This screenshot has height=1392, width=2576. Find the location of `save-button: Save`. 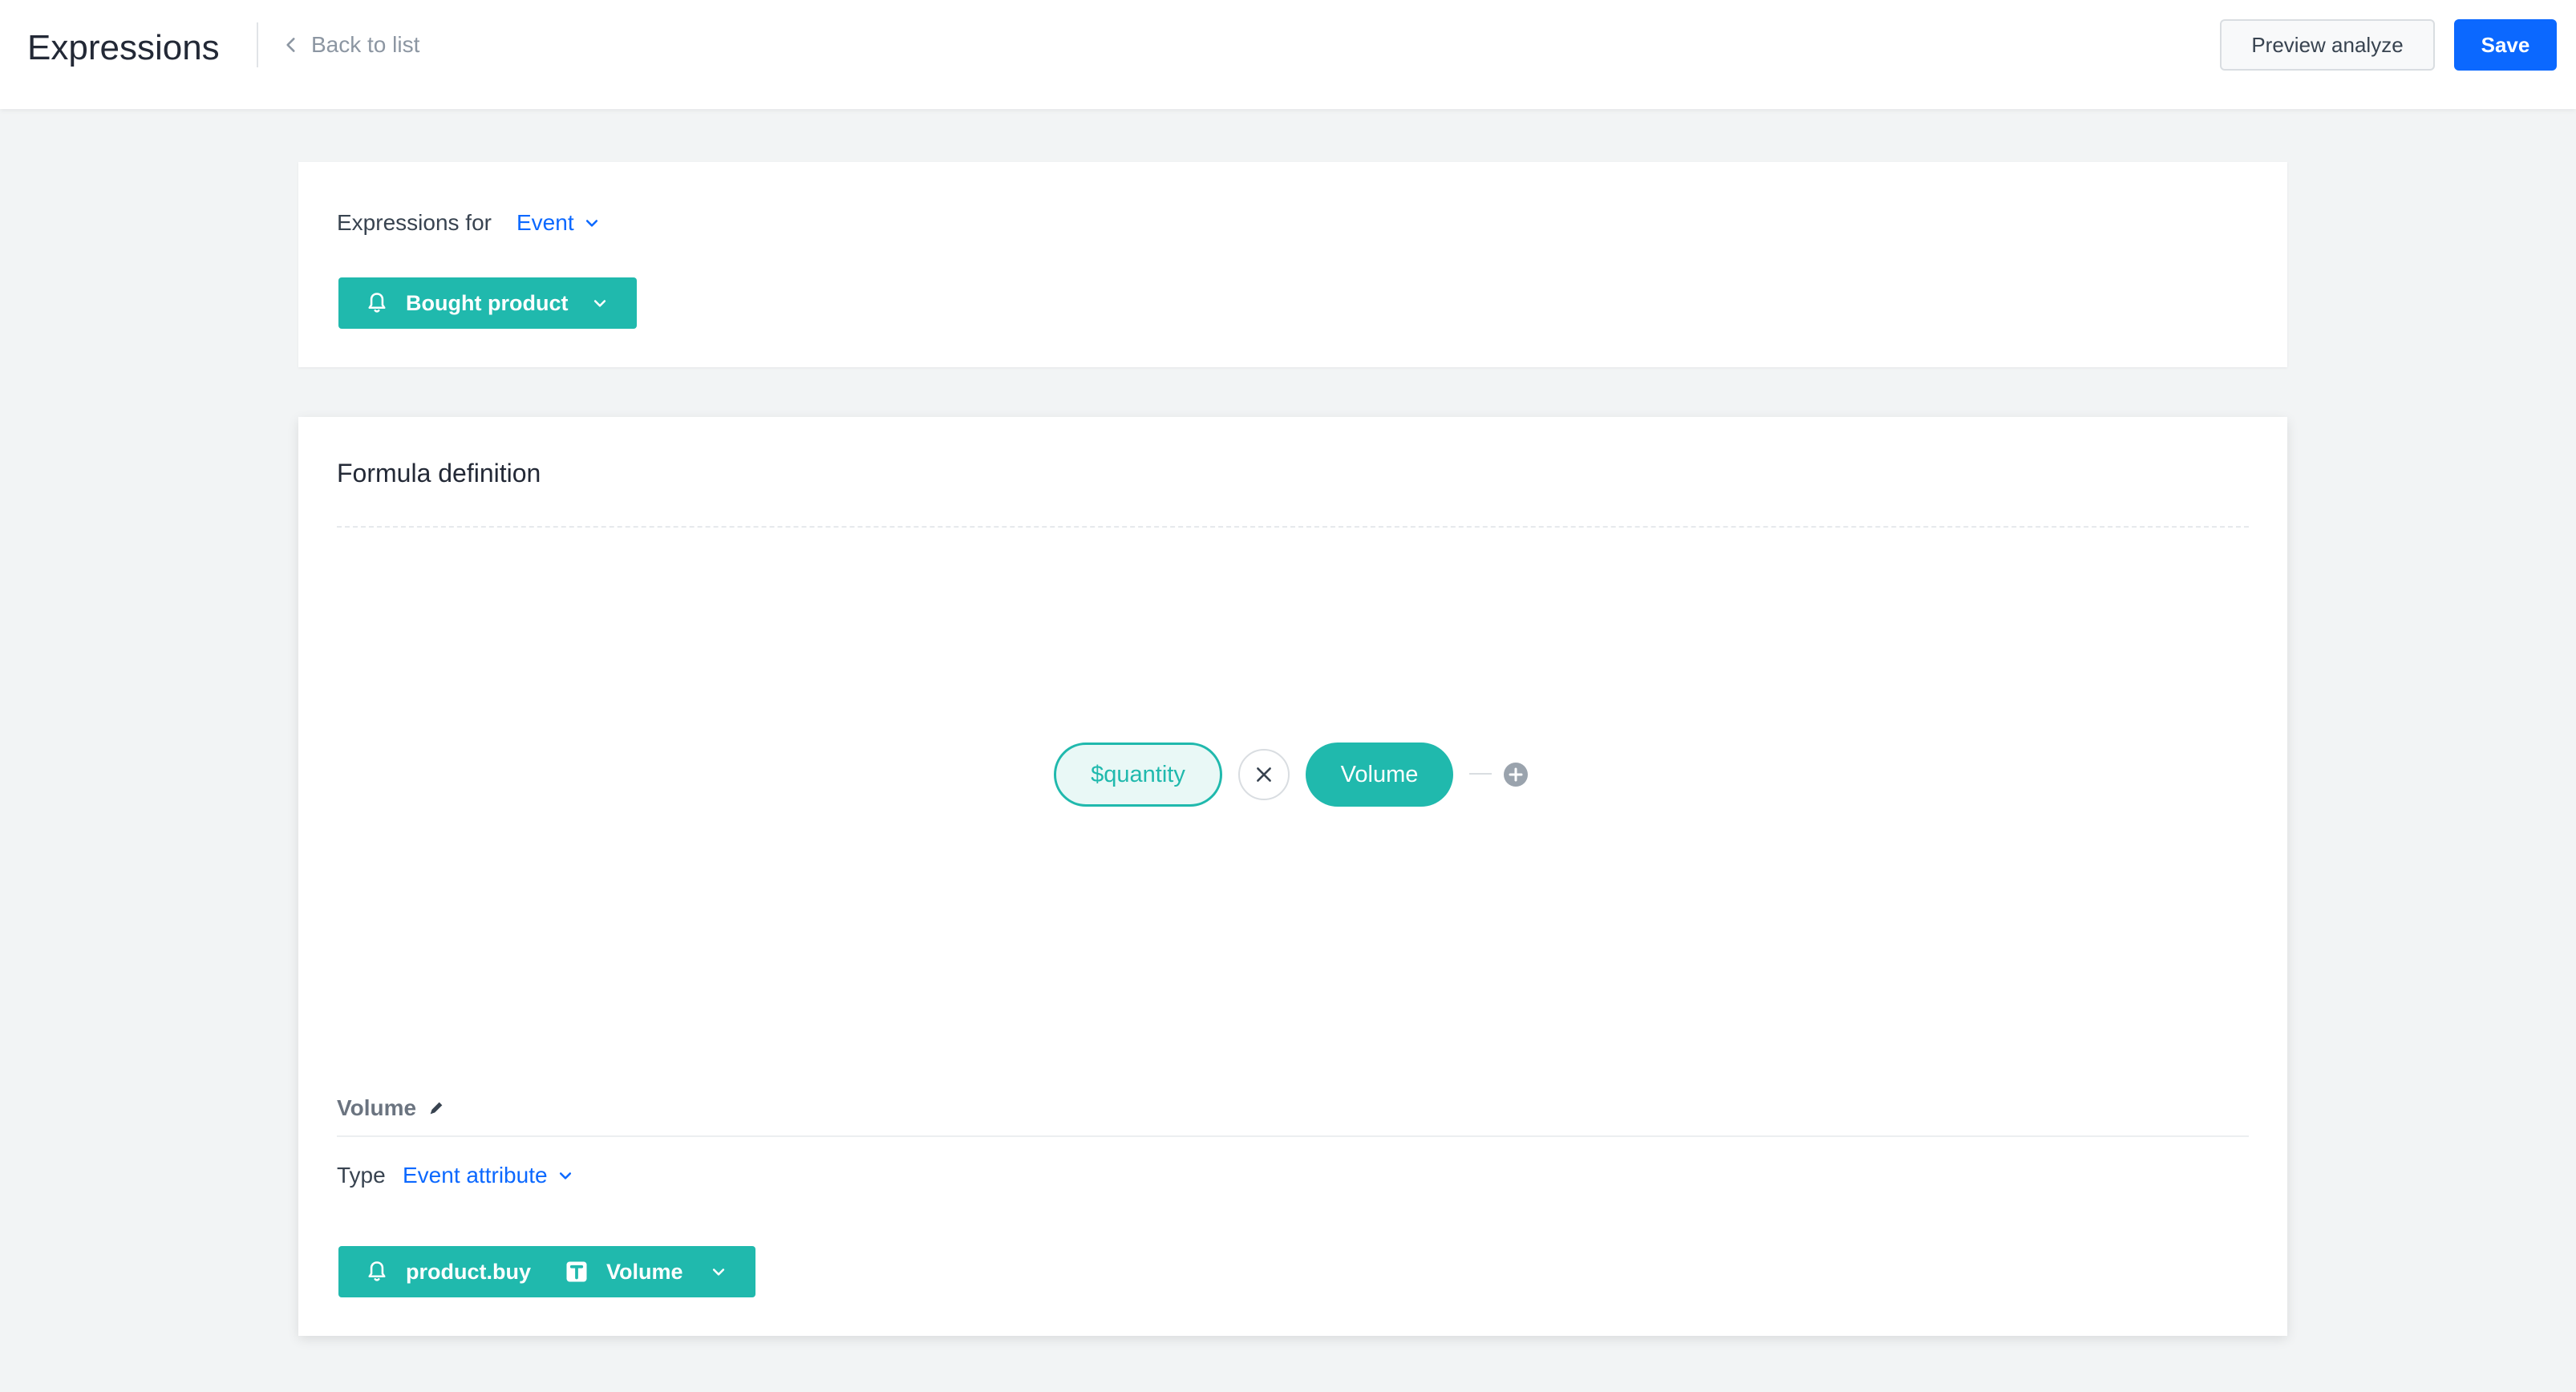

save-button: Save is located at coordinates (2505, 45).